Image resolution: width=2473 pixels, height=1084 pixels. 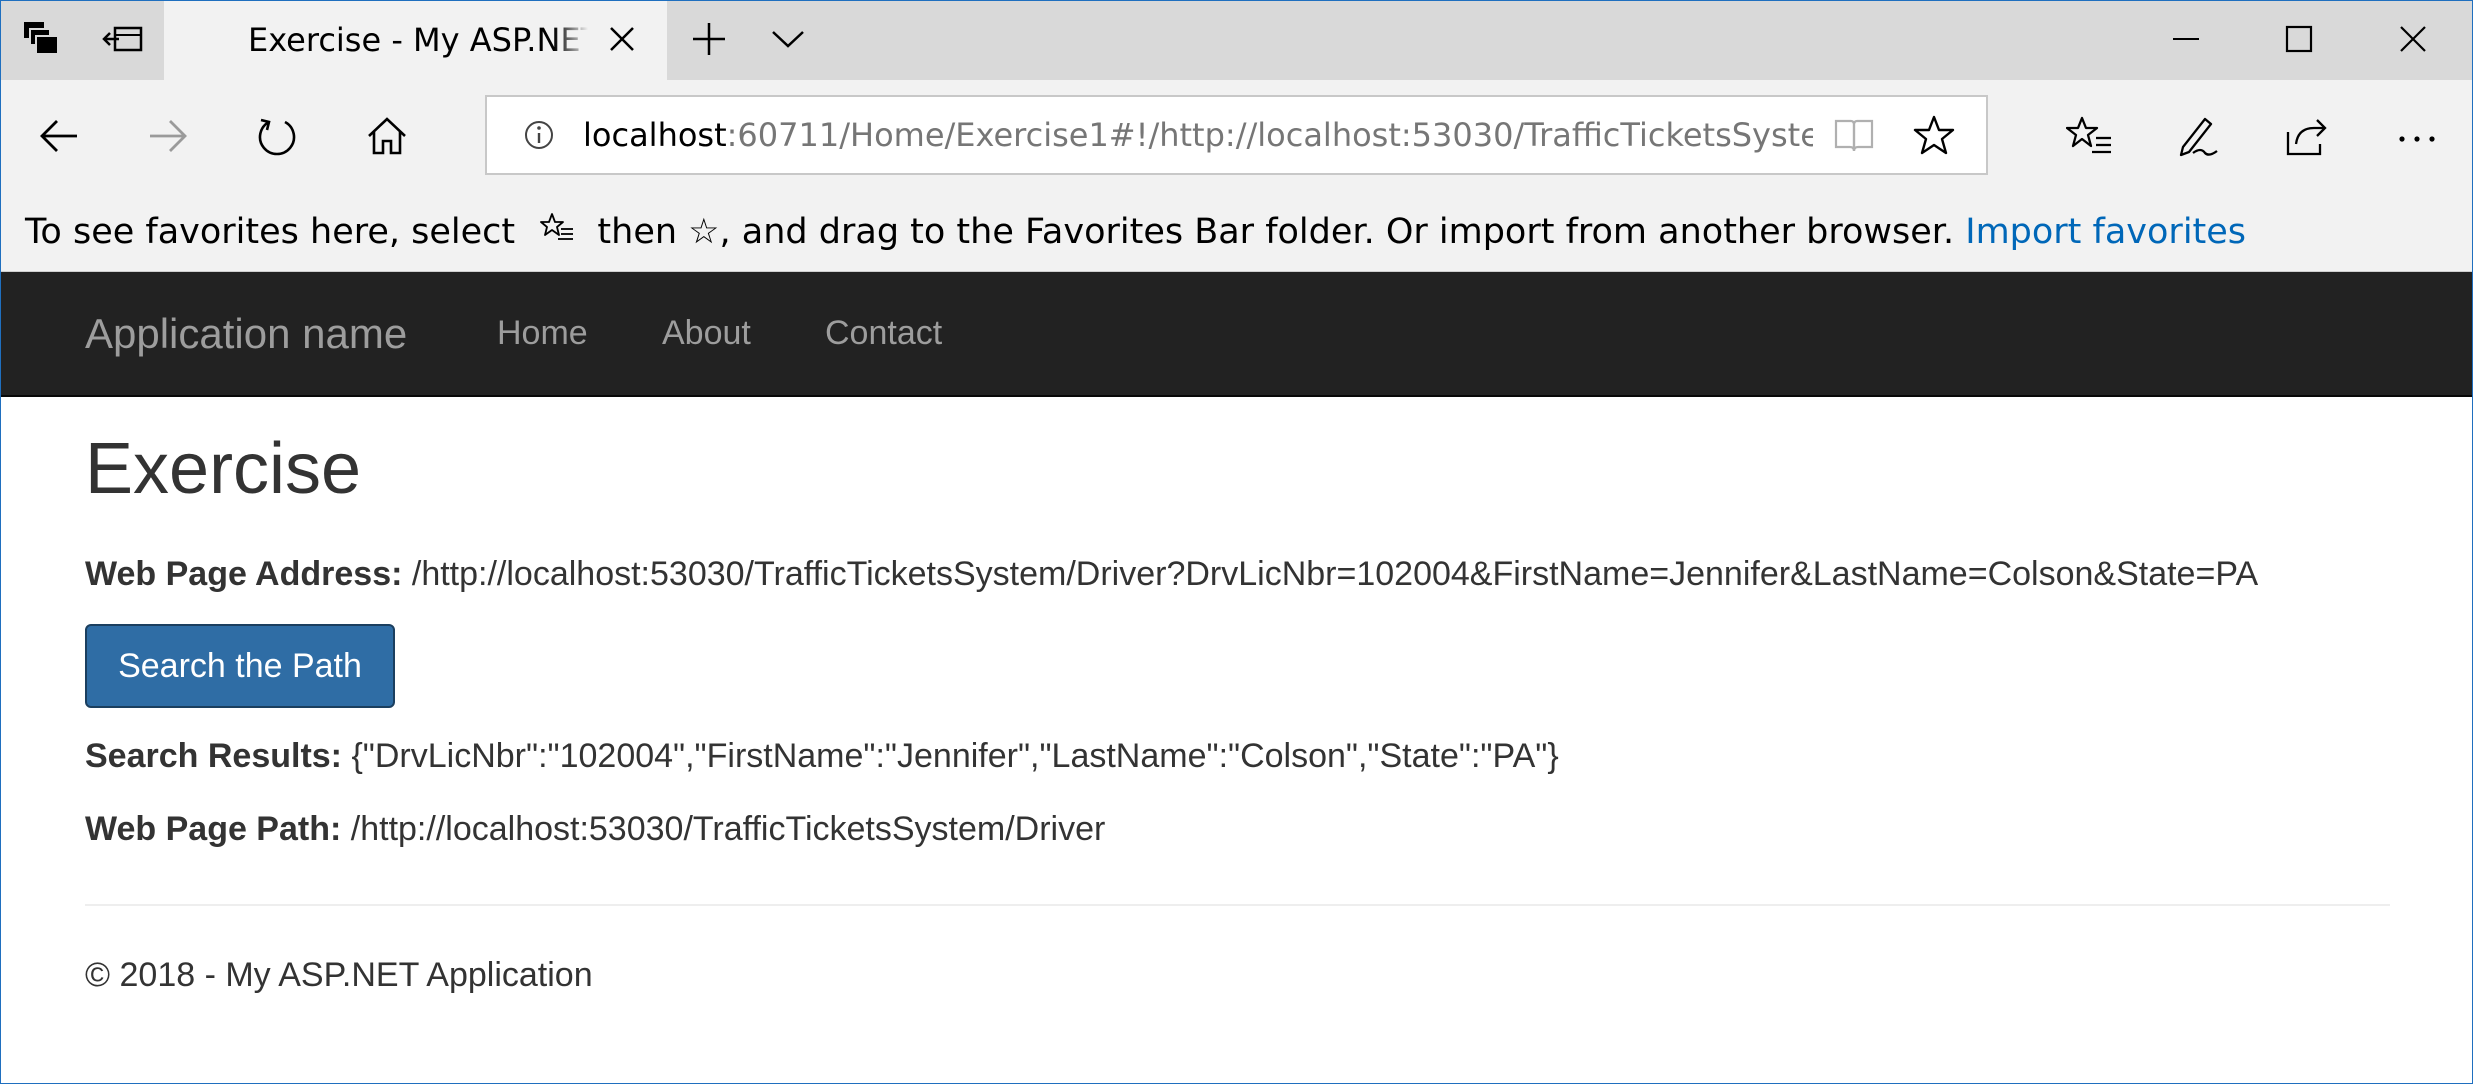 What do you see at coordinates (1237, 905) in the screenshot?
I see `footer-divider` at bounding box center [1237, 905].